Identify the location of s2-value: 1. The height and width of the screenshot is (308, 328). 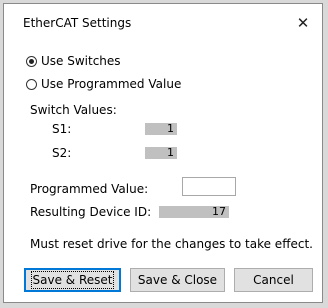
(161, 153).